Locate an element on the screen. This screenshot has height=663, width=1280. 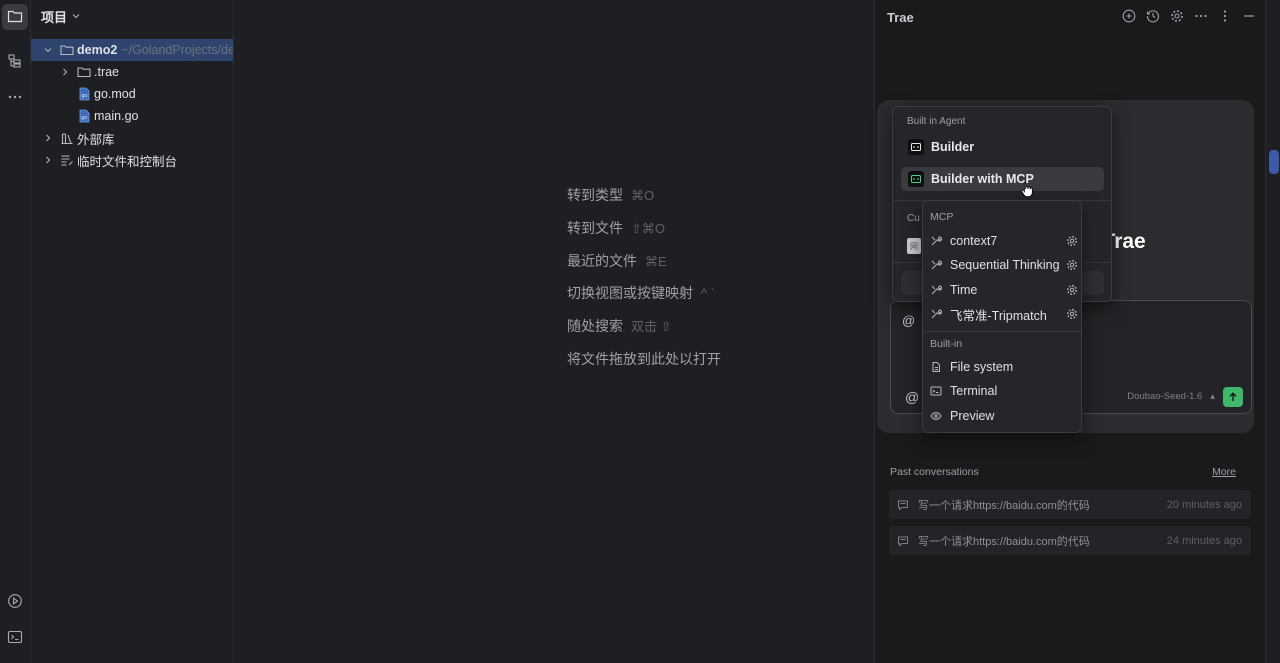
tree-row-demo2: demo2 ~/GolandProjects/de is located at coordinates (132, 50).